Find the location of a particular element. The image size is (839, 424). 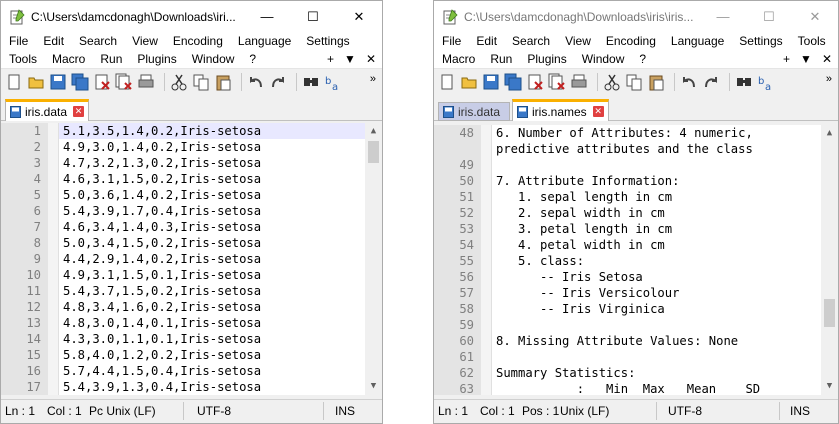

replace-icon: ba is located at coordinates (766, 83).